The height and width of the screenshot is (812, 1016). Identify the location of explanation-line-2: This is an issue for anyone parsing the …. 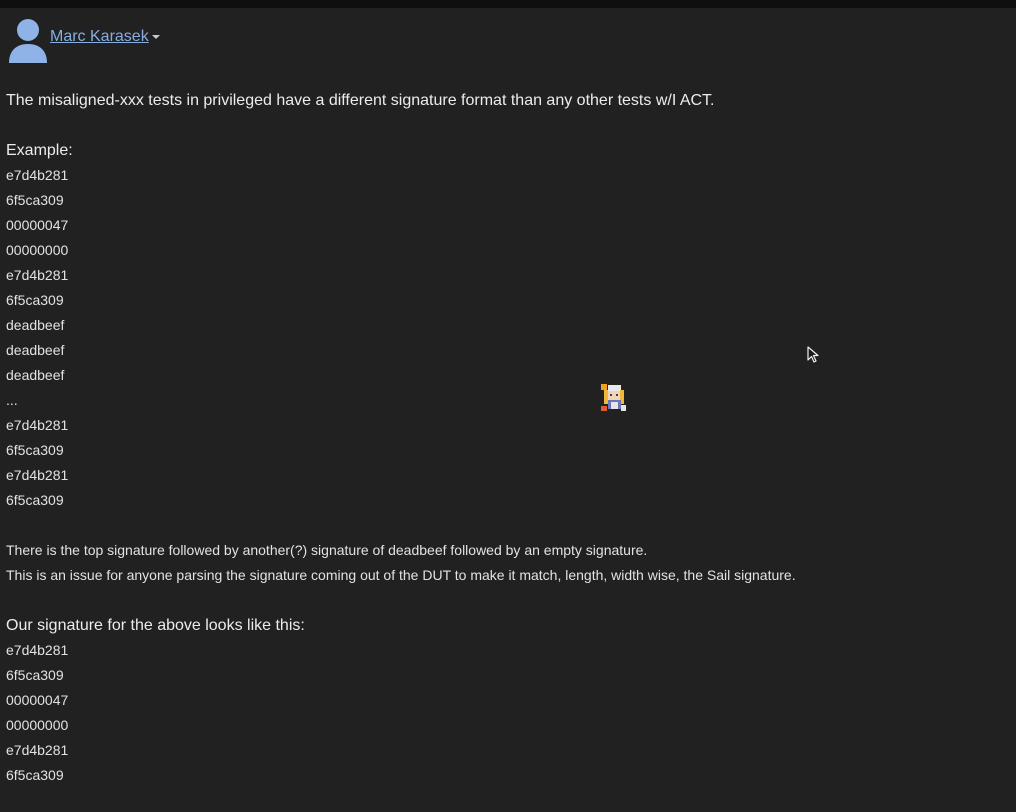
(401, 575).